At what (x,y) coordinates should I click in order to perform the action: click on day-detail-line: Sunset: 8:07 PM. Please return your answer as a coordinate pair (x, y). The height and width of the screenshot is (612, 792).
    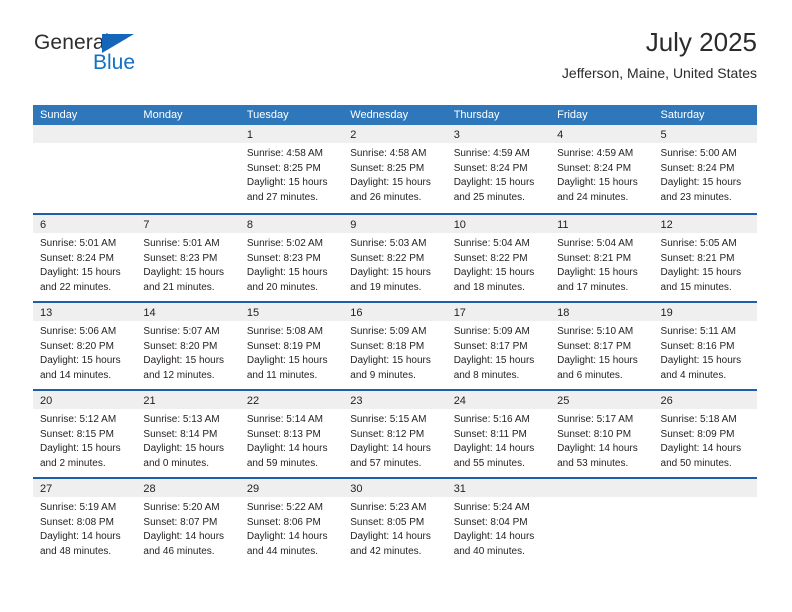
    Looking at the image, I should click on (180, 522).